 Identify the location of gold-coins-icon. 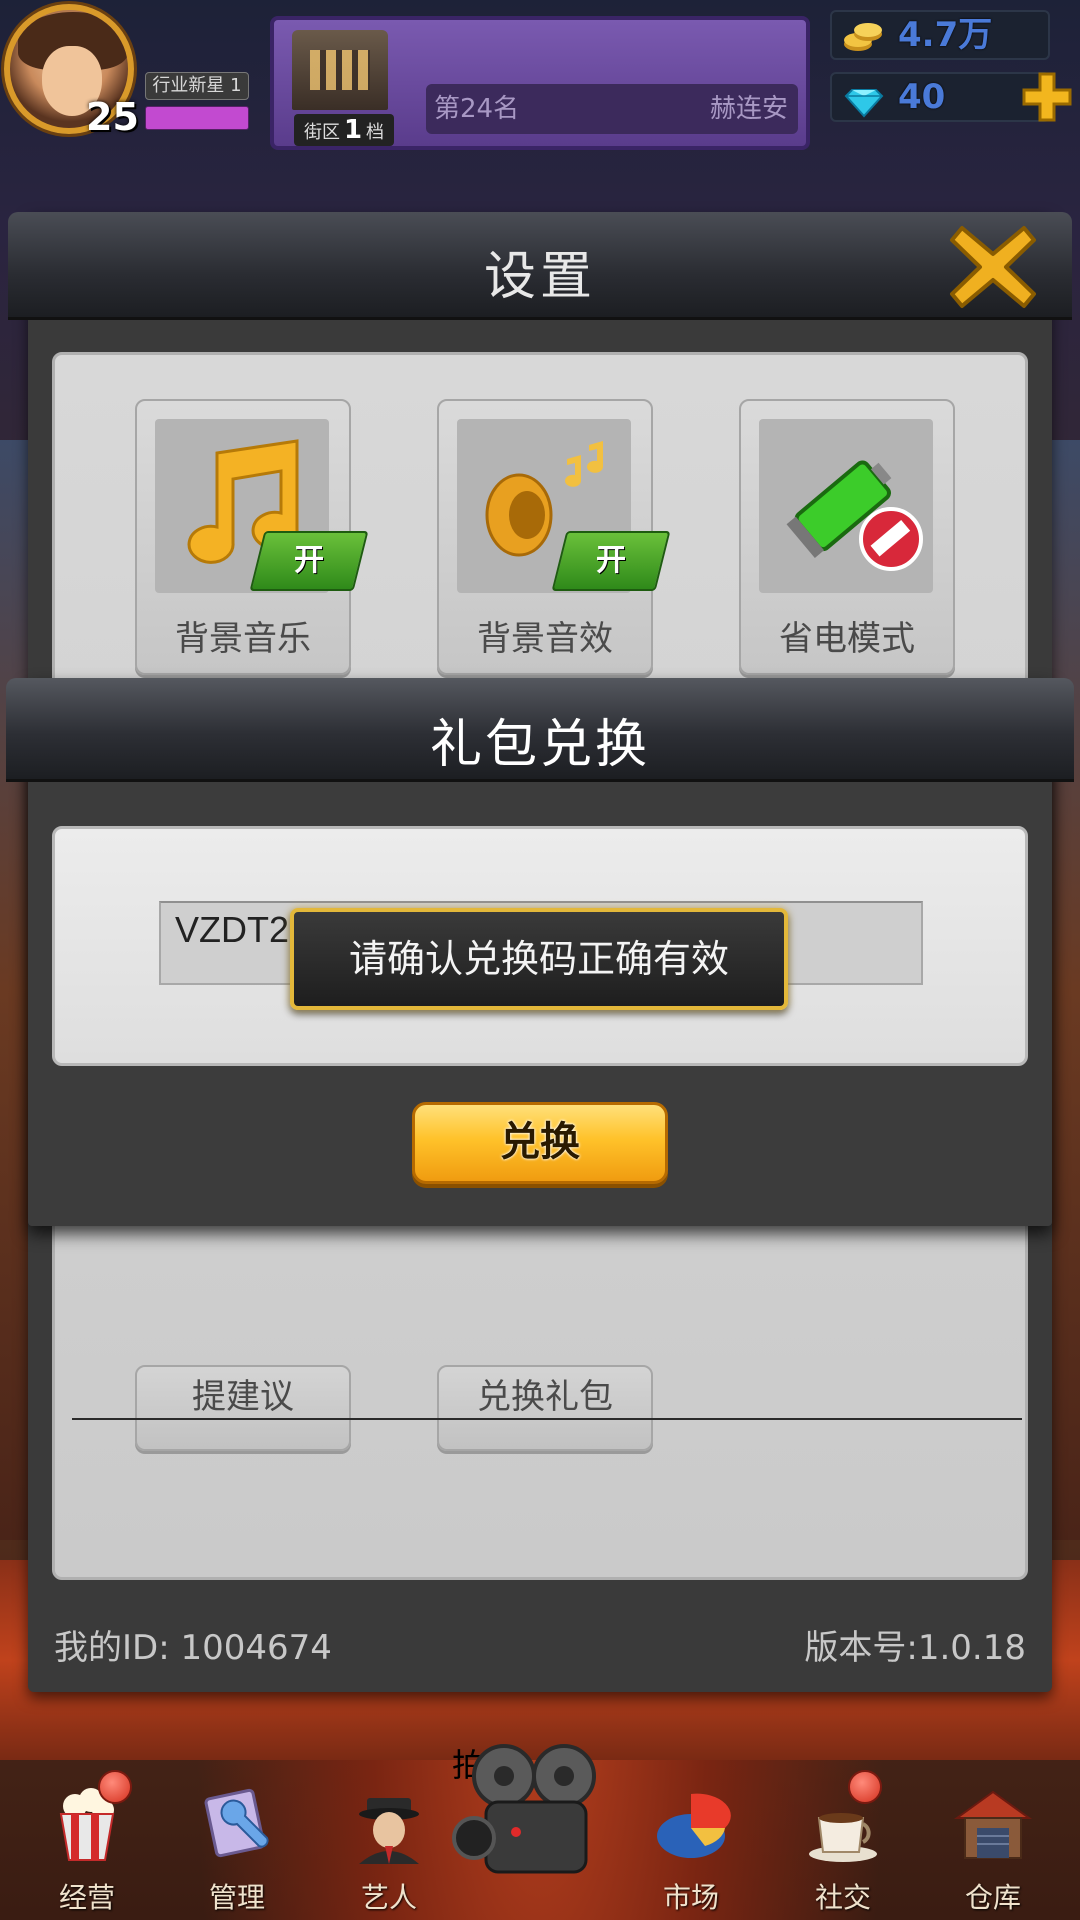
(863, 37).